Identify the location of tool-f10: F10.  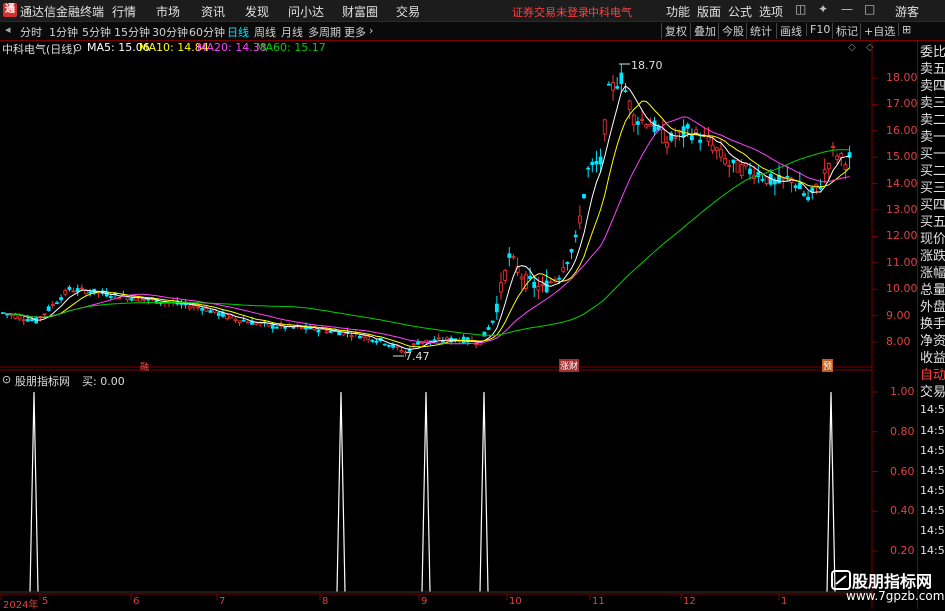
(819, 29).